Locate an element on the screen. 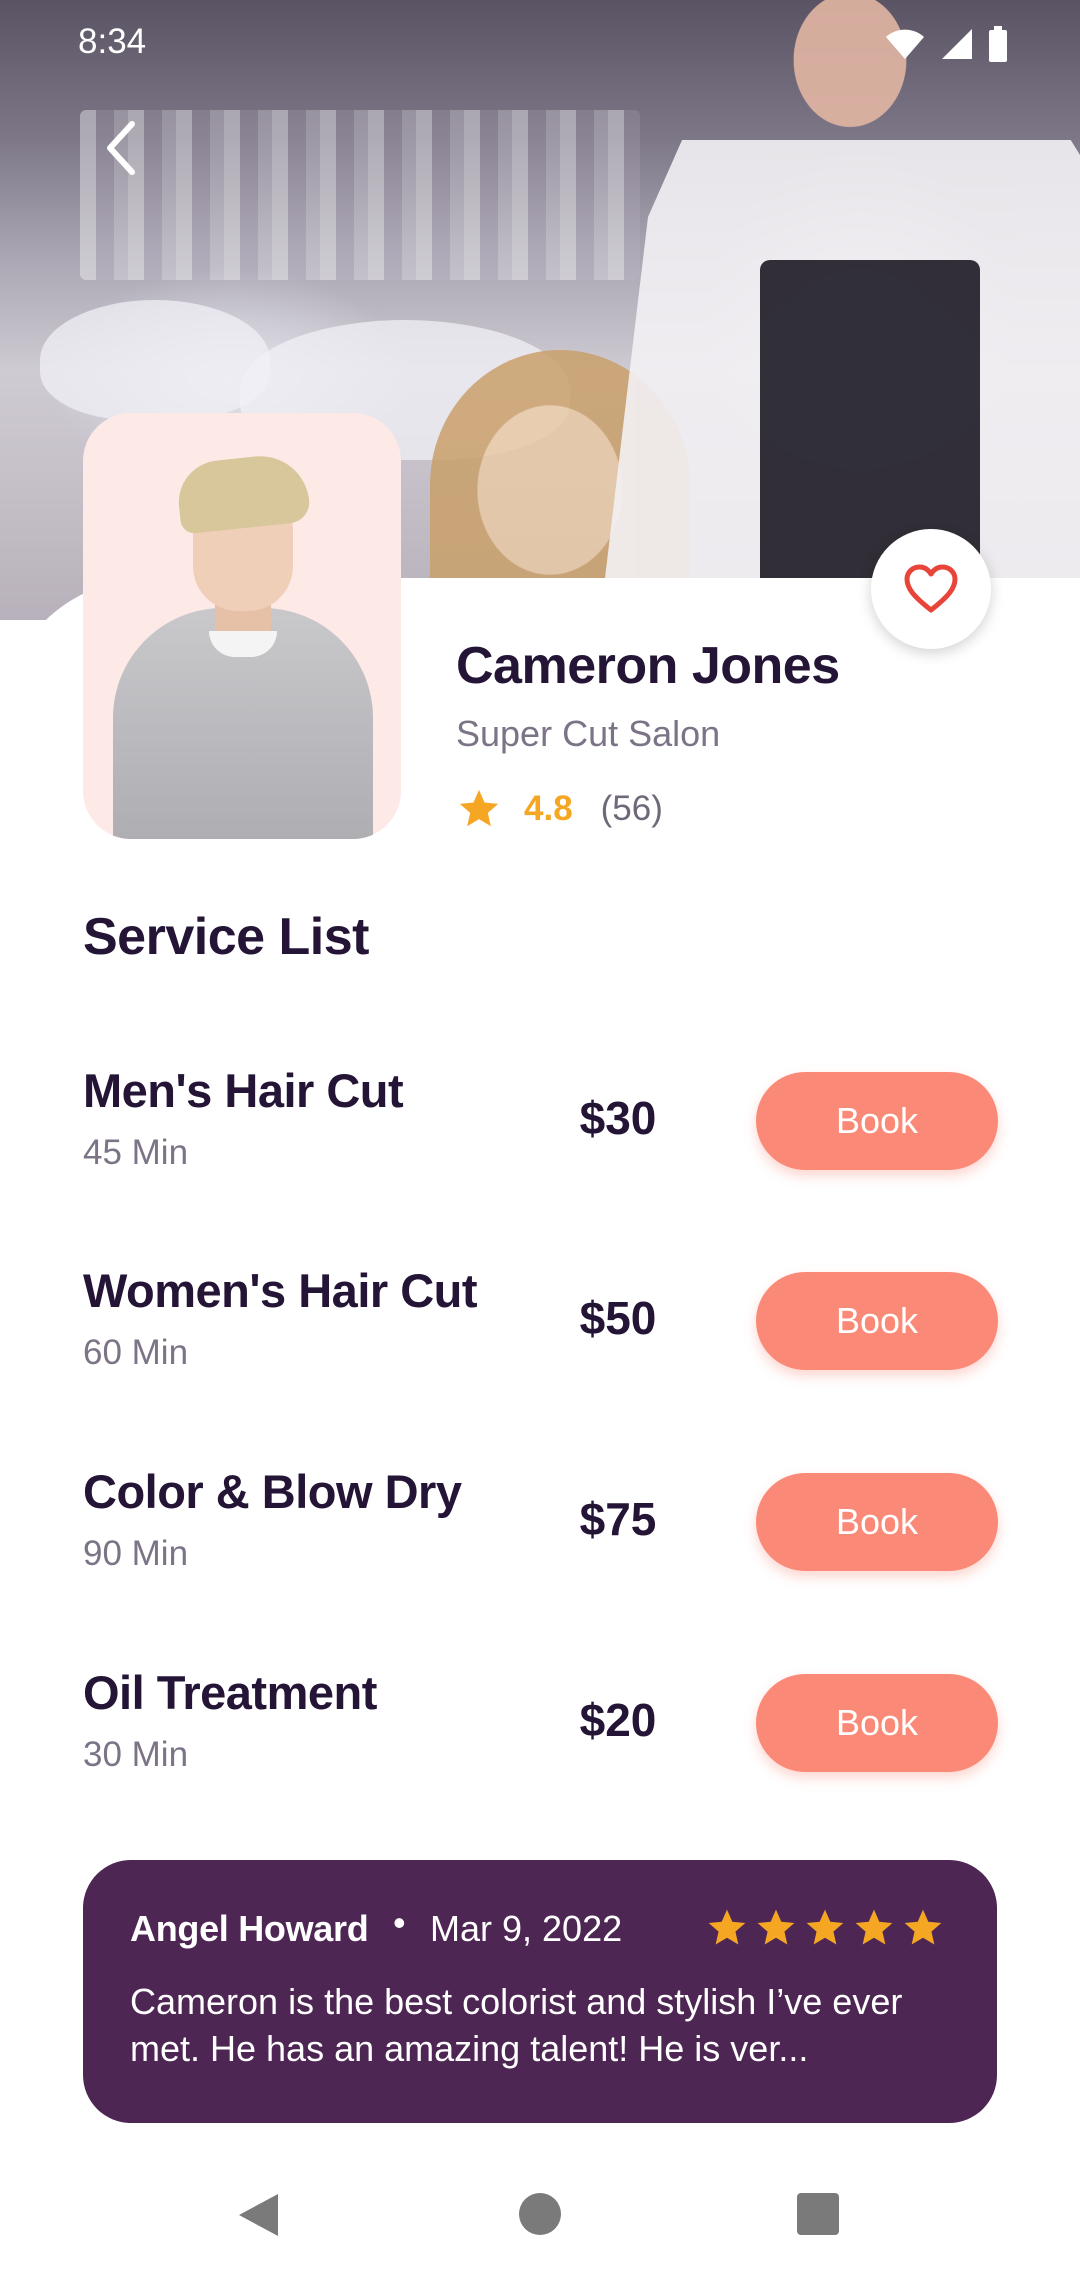  battery-icon is located at coordinates (998, 44).